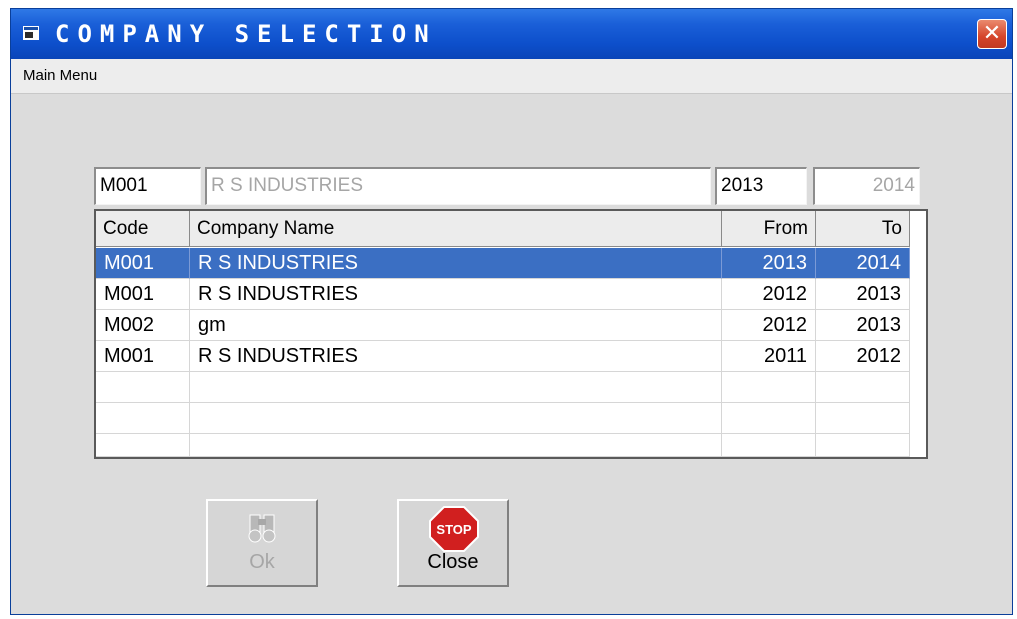  Describe the element at coordinates (761, 186) in the screenshot. I see `from-year-field: 2013` at that location.